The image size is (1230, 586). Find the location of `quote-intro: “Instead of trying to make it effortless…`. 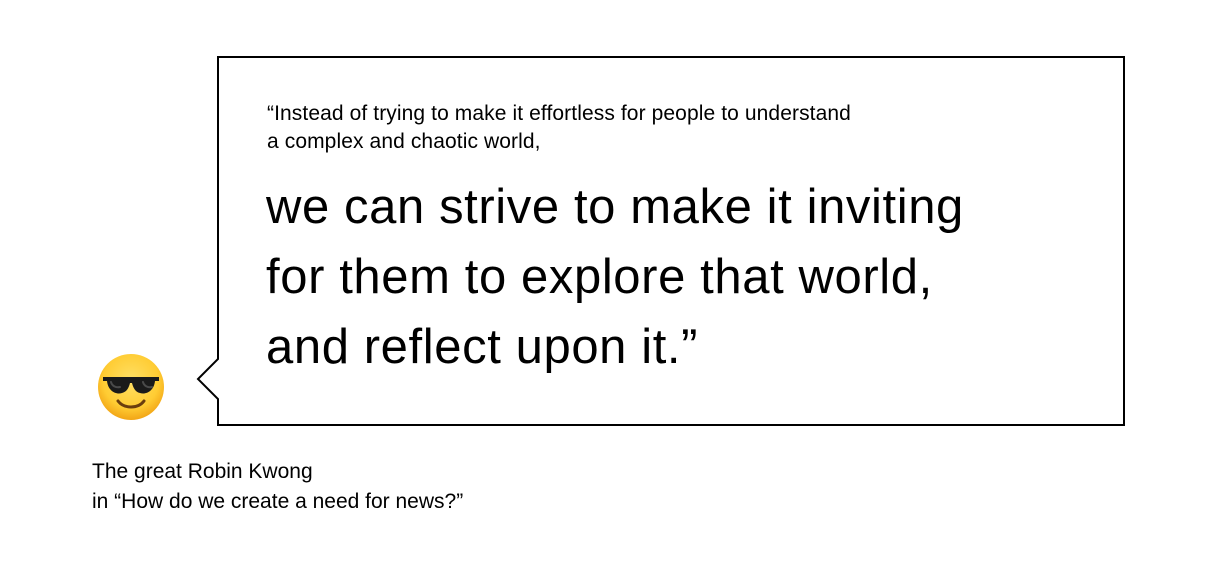

quote-intro: “Instead of trying to make it effortless… is located at coordinates (677, 128).